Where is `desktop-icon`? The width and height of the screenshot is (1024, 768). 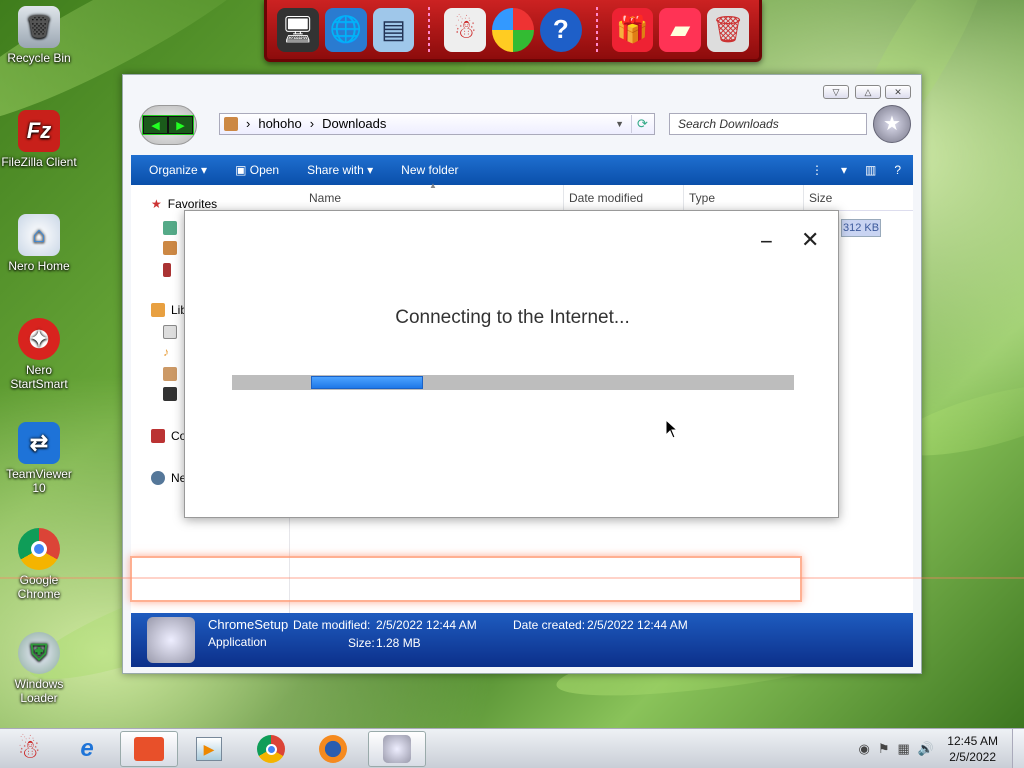
desktop-icon is located at coordinates (170, 228).